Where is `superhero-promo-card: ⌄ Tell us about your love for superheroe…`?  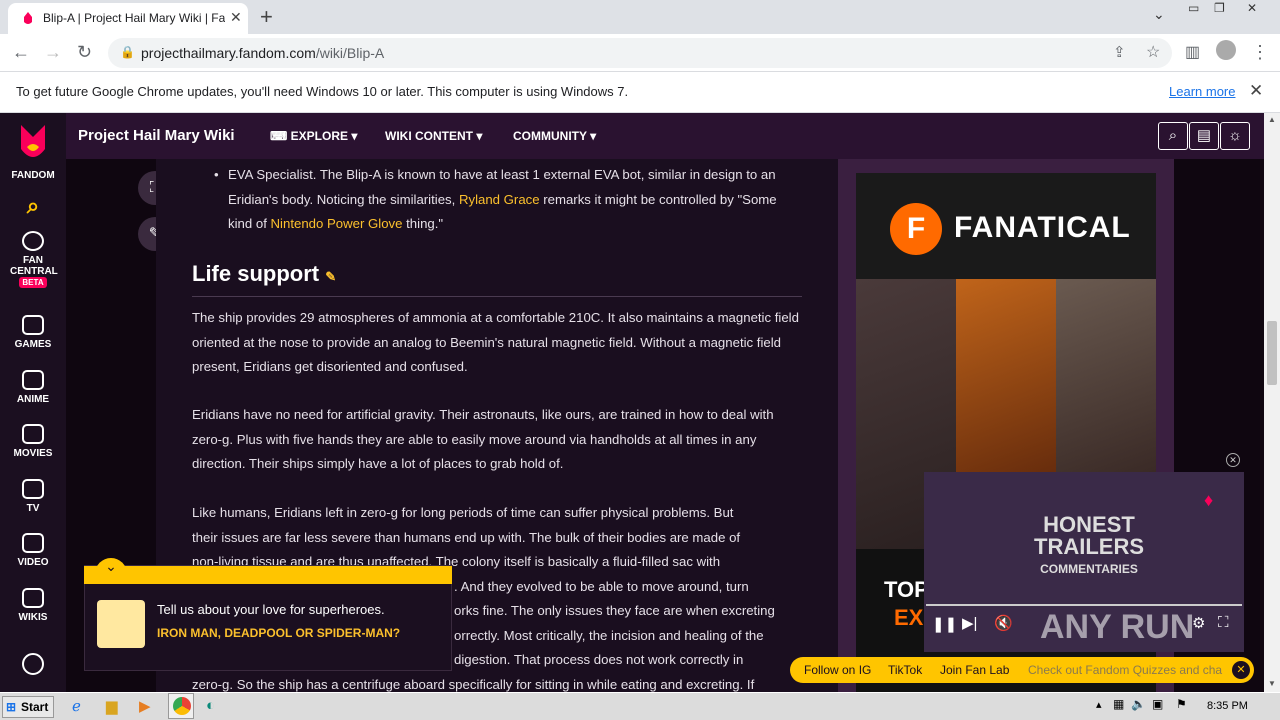
superhero-promo-card: ⌄ Tell us about your love for superheroe… is located at coordinates (268, 614).